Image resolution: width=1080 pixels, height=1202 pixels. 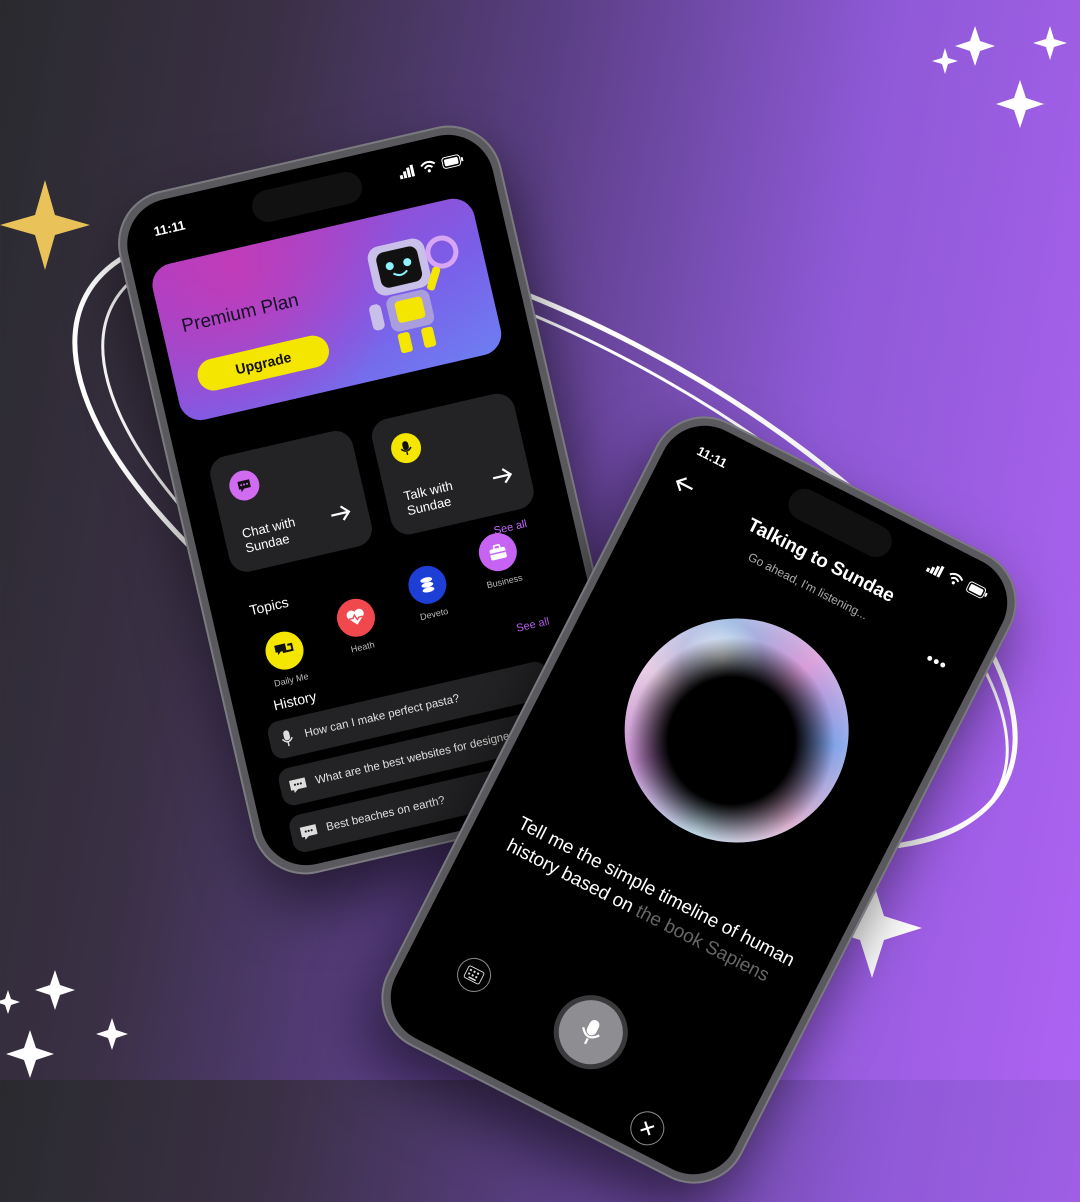 I want to click on heart-pulse-icon, so click(x=356, y=617).